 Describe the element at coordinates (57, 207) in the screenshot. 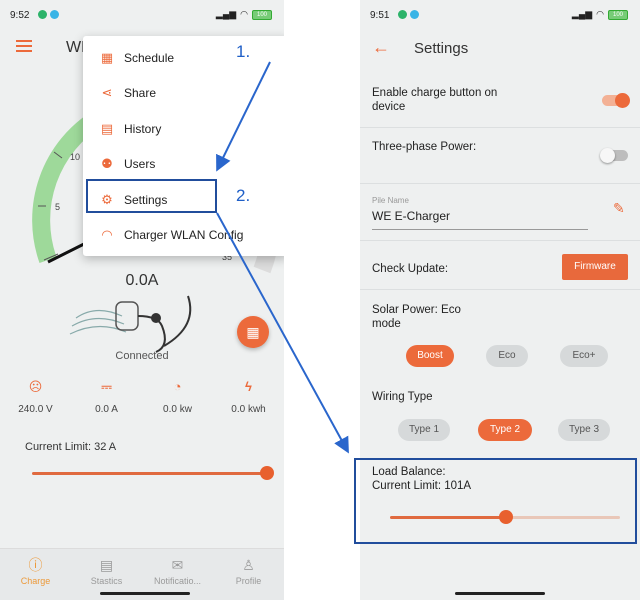

I see `gauge-tick-label-5: 5` at that location.